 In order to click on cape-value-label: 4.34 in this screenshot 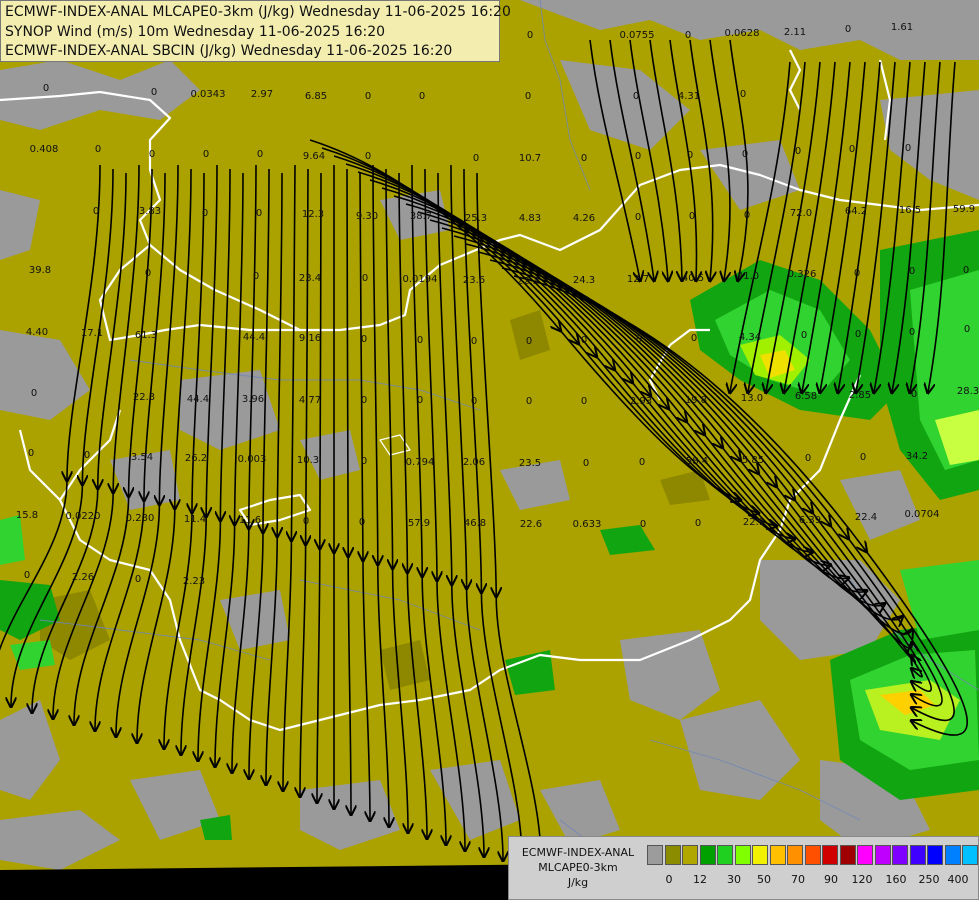, I will do `click(750, 337)`.